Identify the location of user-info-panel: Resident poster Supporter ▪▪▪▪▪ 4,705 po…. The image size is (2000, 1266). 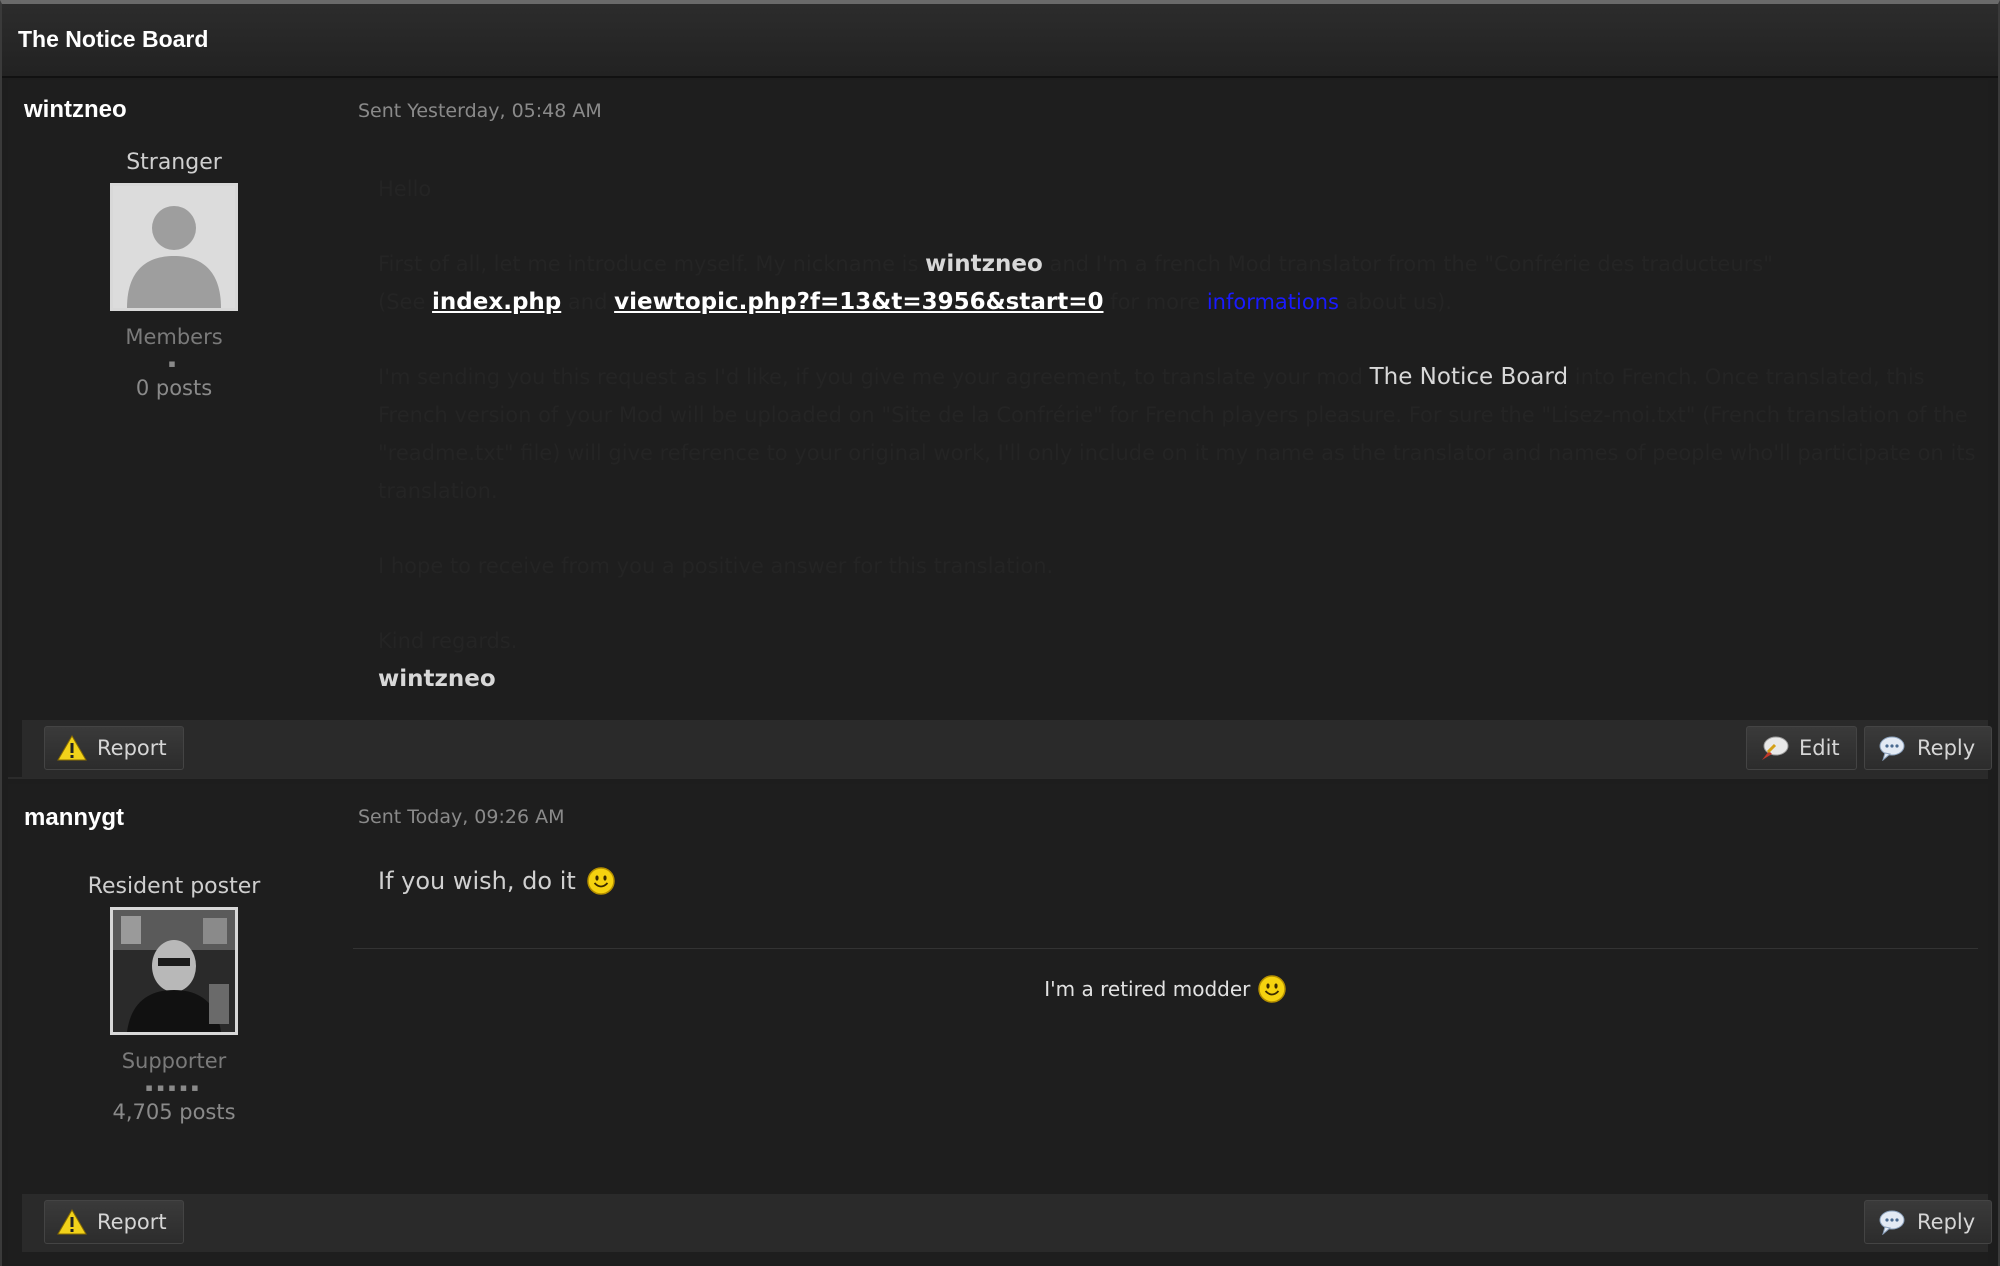
(174, 999).